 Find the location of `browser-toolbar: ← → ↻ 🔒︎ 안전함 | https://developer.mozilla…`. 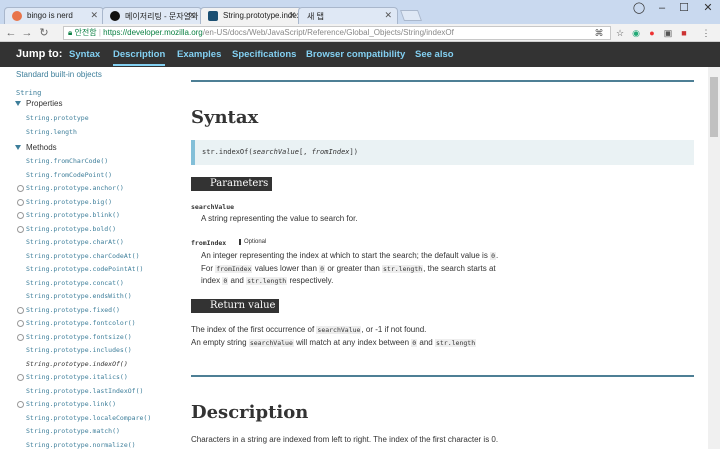

browser-toolbar: ← → ↻ 🔒︎ 안전함 | https://developer.mozilla… is located at coordinates (360, 33).